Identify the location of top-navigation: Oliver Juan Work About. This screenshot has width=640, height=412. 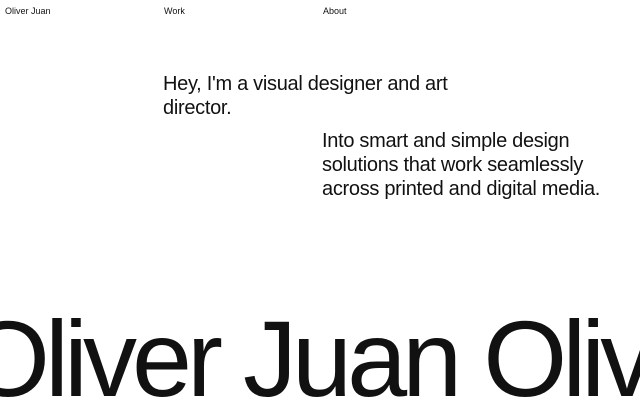
(320, 13).